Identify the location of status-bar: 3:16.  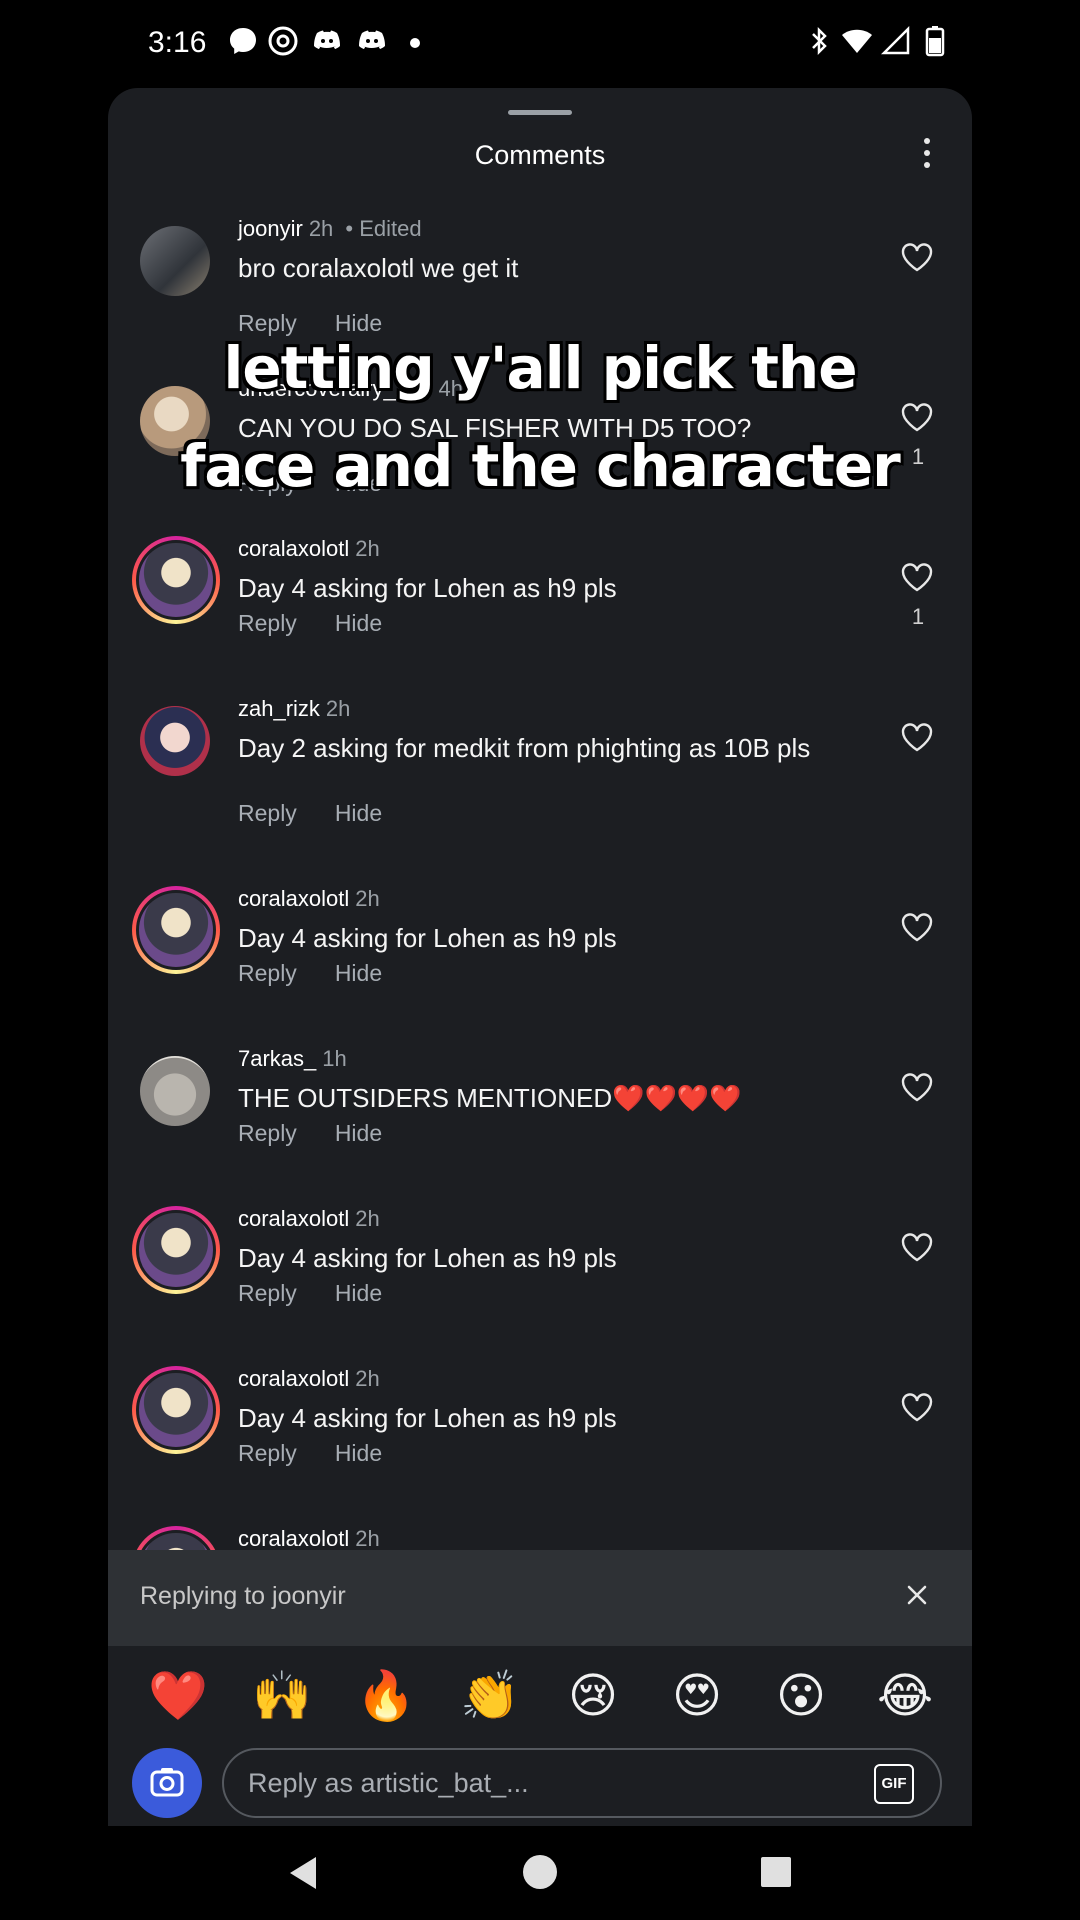
(540, 44).